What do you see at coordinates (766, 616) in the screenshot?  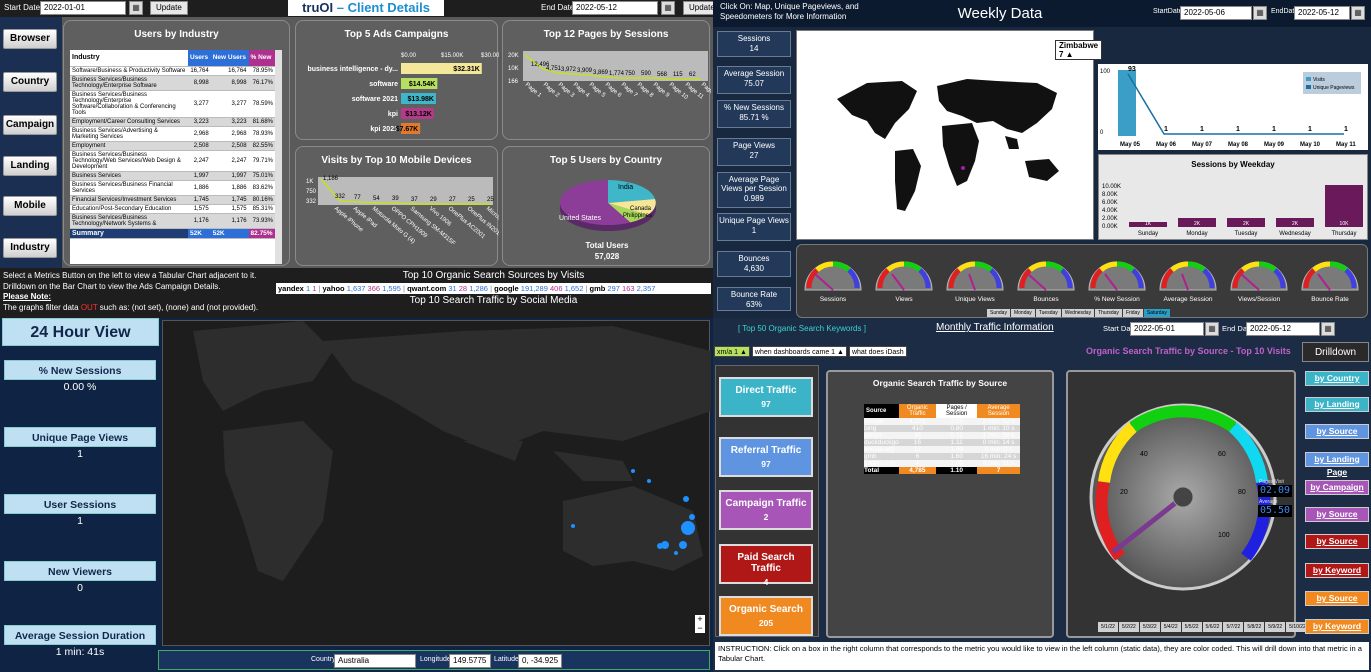 I see `traffic-box: Organic Search 205` at bounding box center [766, 616].